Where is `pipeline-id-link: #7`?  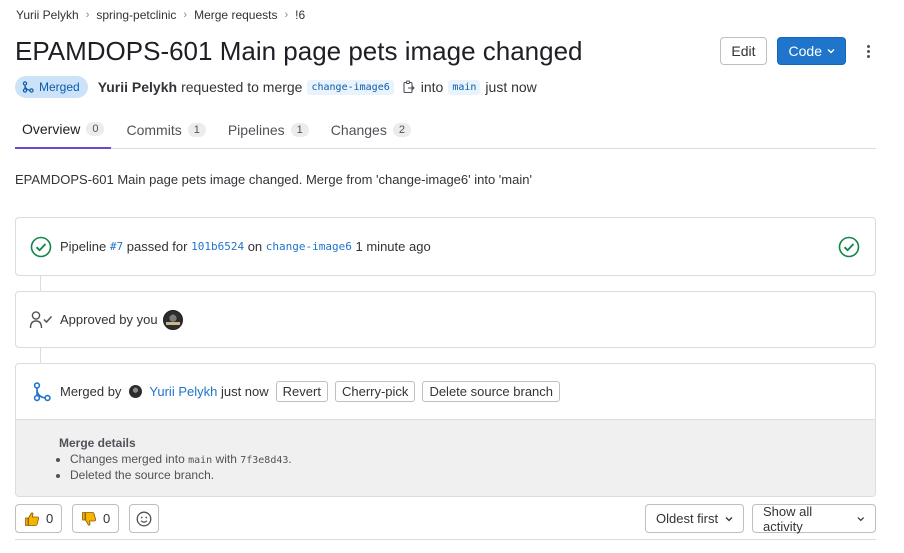
pipeline-id-link: #7 is located at coordinates (116, 246).